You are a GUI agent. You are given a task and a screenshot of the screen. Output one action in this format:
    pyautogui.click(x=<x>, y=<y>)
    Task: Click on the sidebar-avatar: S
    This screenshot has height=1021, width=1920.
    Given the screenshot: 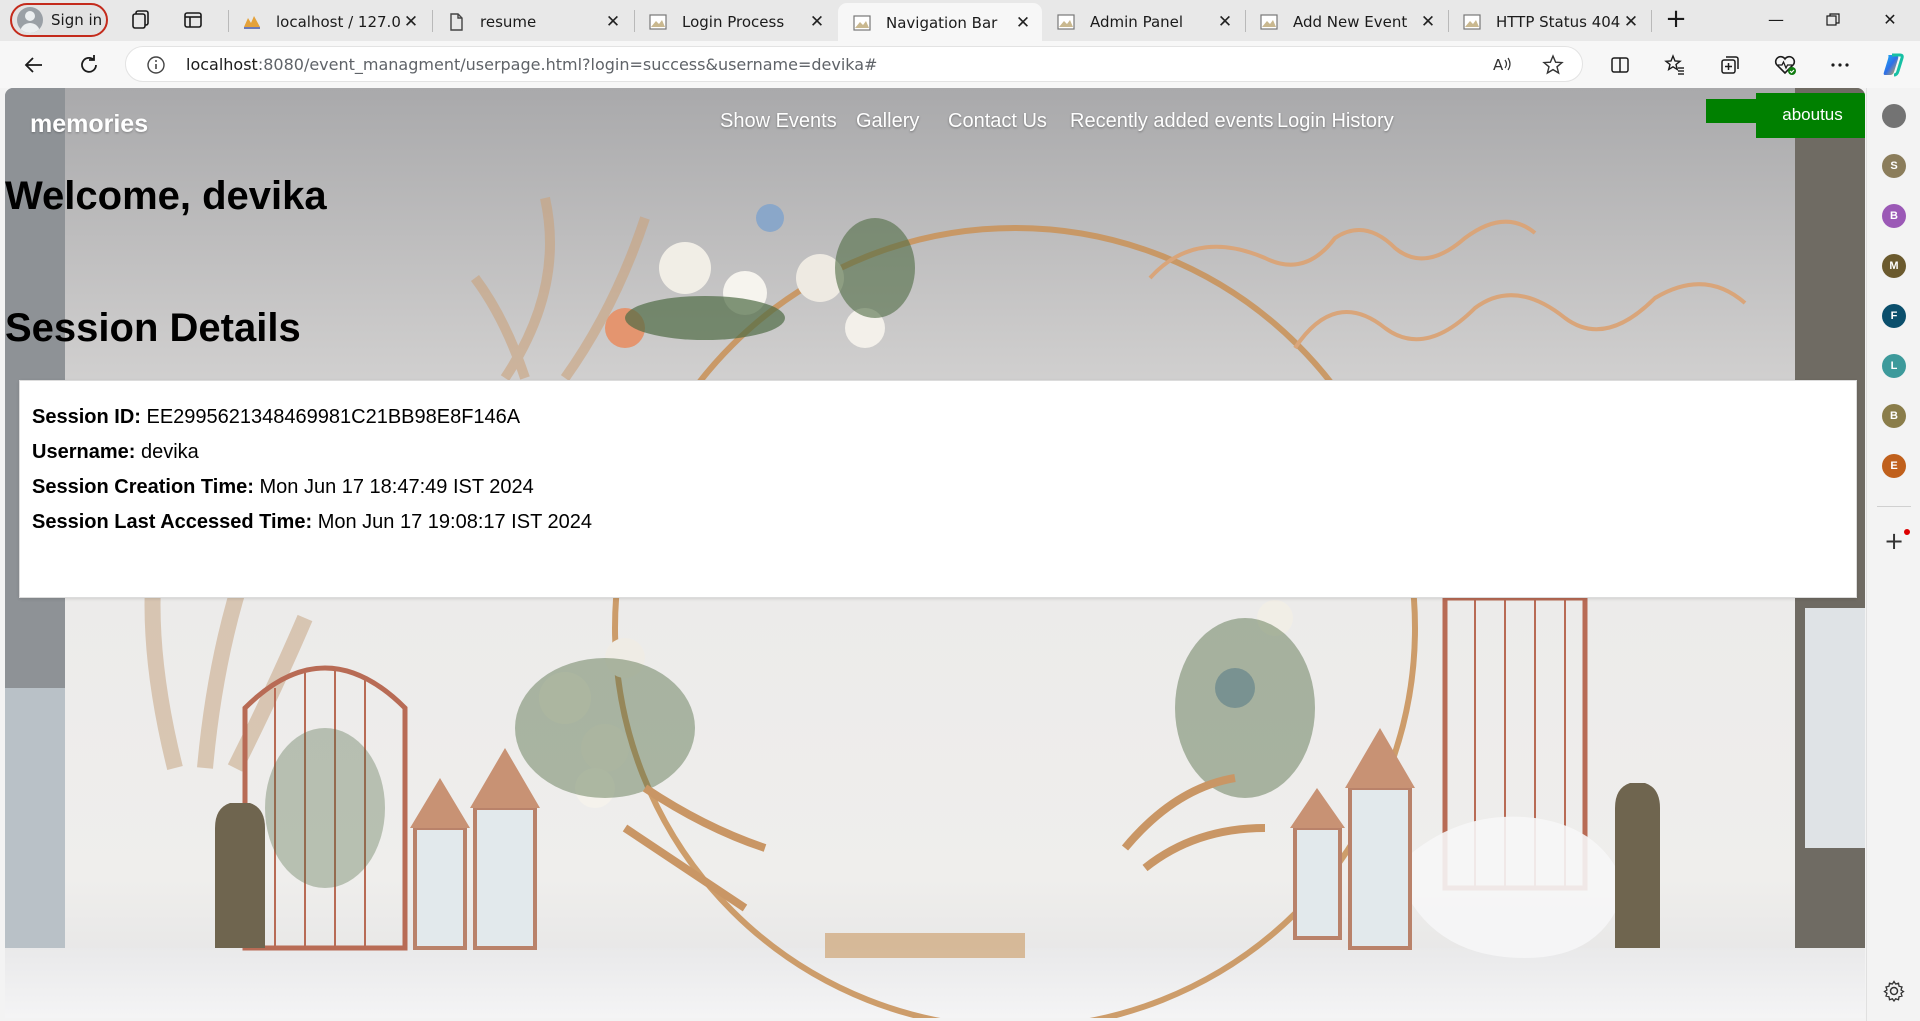 What is the action you would take?
    pyautogui.click(x=1894, y=166)
    